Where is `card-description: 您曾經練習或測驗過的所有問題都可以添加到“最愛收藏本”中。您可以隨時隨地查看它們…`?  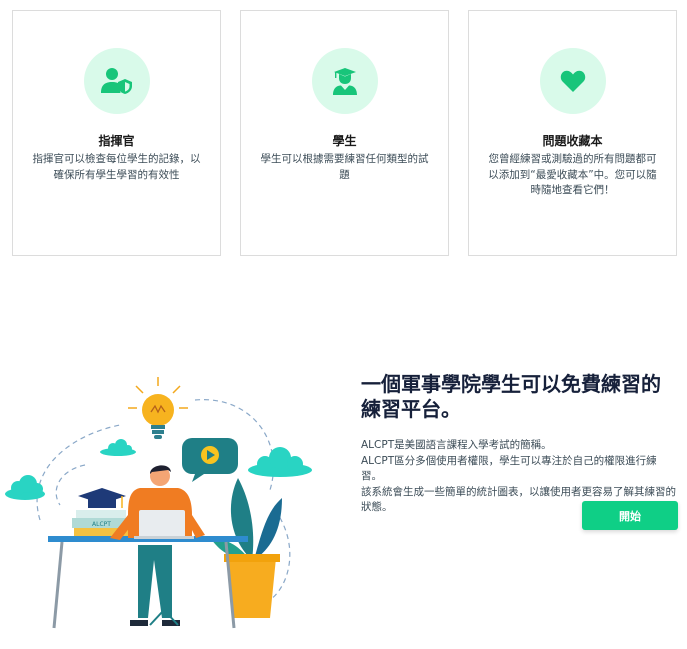
card-description: 您曾經練習或測驗過的所有問題都可以添加到“最愛收藏本”中。您可以隨時隨地查看它們… is located at coordinates (572, 174).